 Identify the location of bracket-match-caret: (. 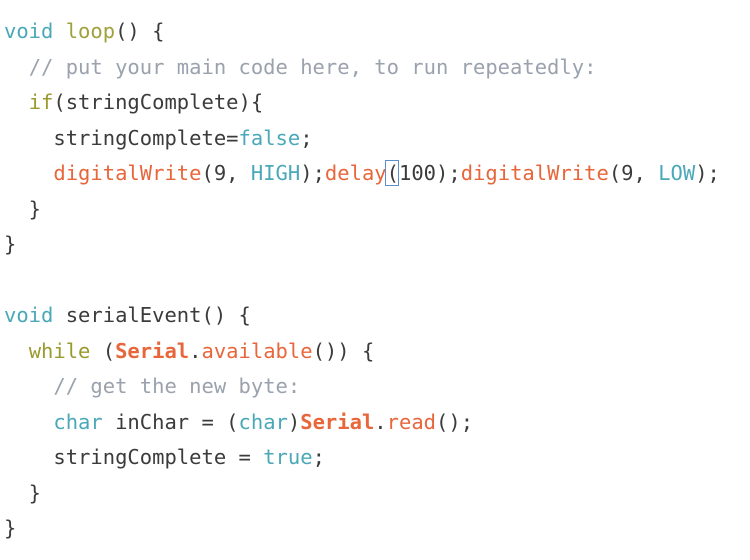
(391, 174).